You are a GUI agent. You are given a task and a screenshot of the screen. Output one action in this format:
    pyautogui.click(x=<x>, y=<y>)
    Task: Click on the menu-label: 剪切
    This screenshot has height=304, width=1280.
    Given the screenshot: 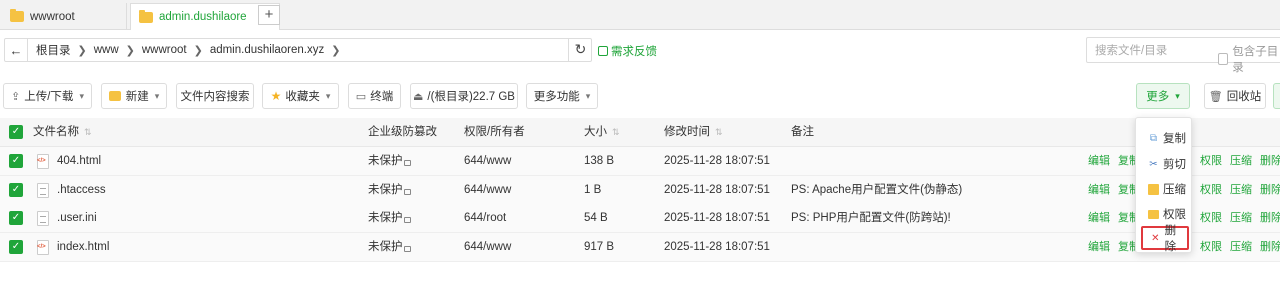 What is the action you would take?
    pyautogui.click(x=1174, y=165)
    